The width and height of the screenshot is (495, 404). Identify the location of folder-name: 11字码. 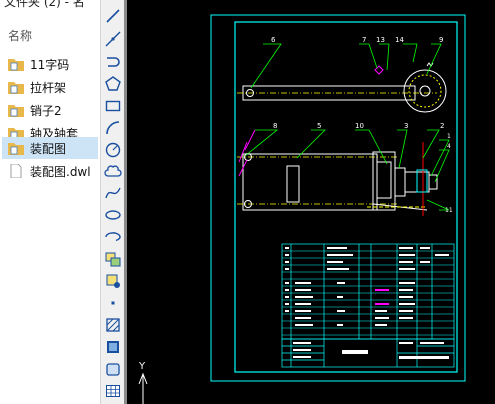
(50, 64).